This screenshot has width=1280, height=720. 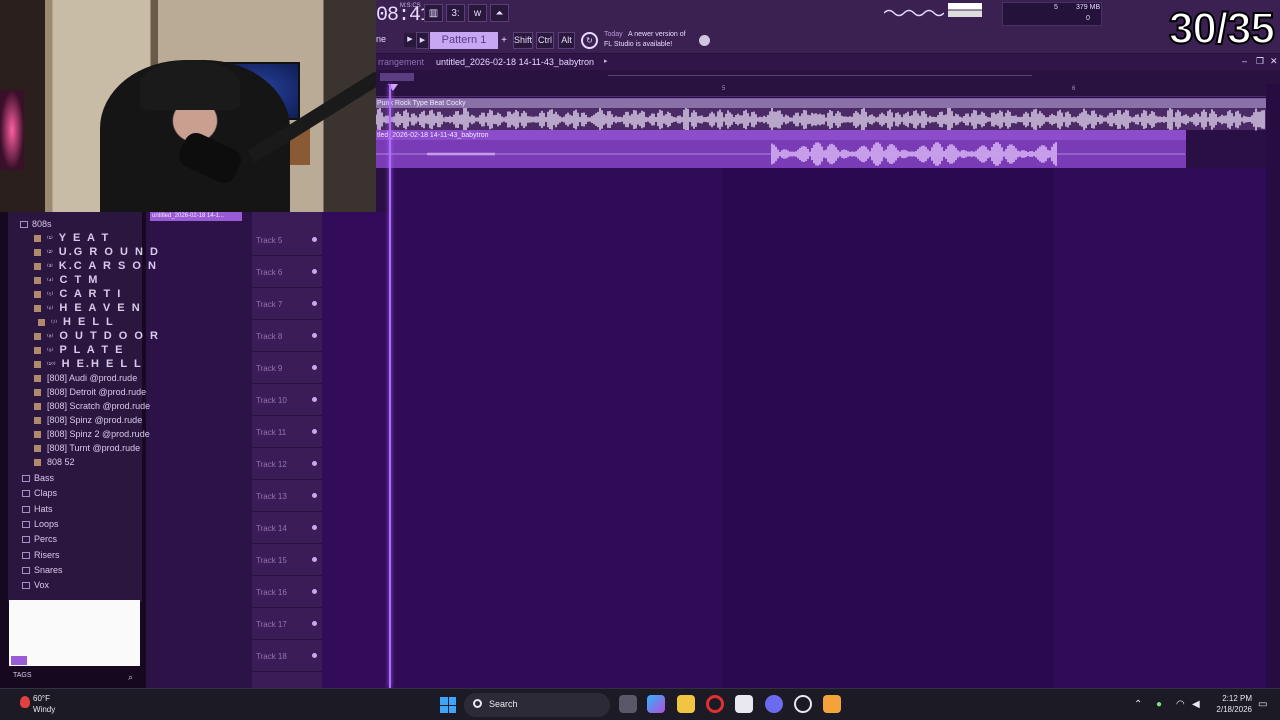 I want to click on playlist-horizontal-scroll, so click(x=828, y=77).